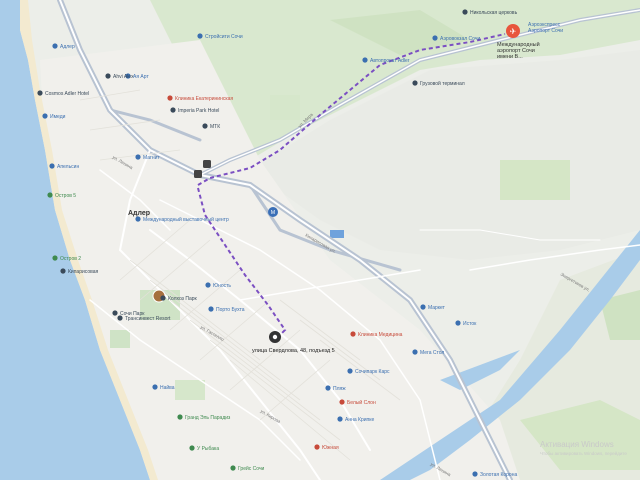 This screenshot has height=480, width=640. What do you see at coordinates (151, 158) in the screenshot?
I see `poi-label: Магнит` at bounding box center [151, 158].